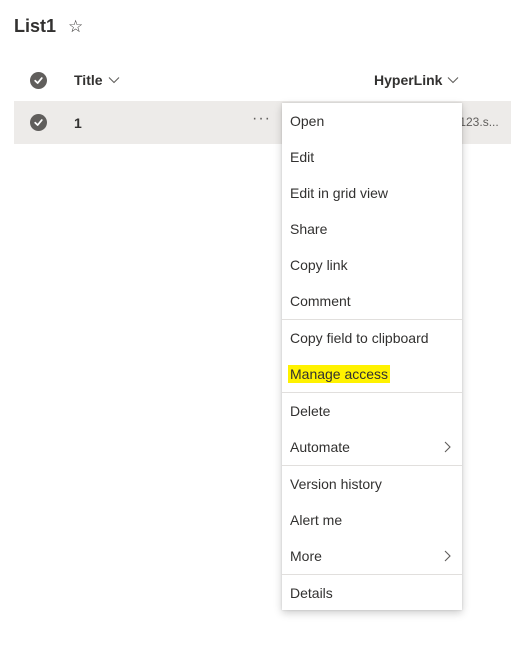  Describe the element at coordinates (339, 374) in the screenshot. I see `menu-item-label: Manage access` at that location.